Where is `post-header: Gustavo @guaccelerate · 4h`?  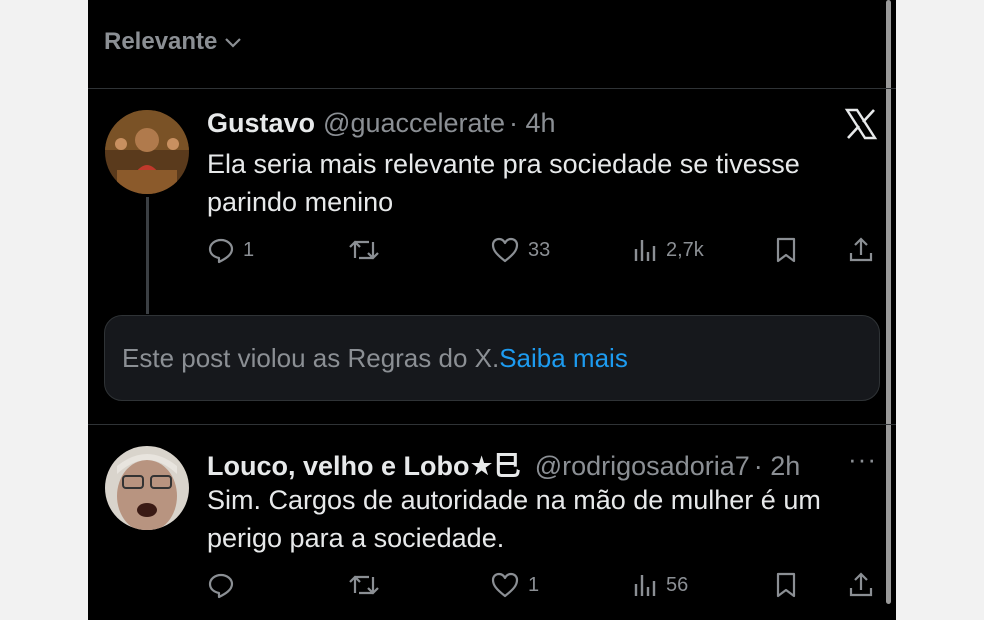
post-header: Gustavo @guaccelerate · 4h is located at coordinates (381, 123).